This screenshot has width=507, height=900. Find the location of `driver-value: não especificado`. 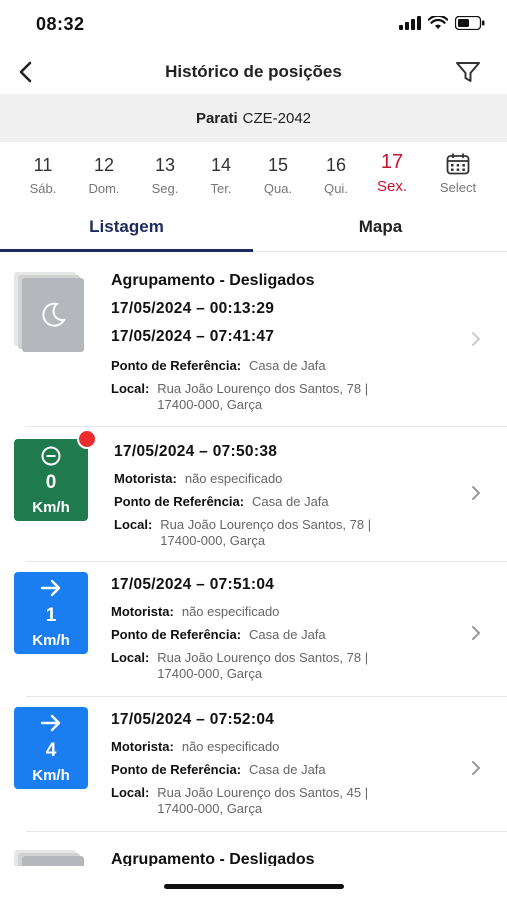

driver-value: não especificado is located at coordinates (233, 478).